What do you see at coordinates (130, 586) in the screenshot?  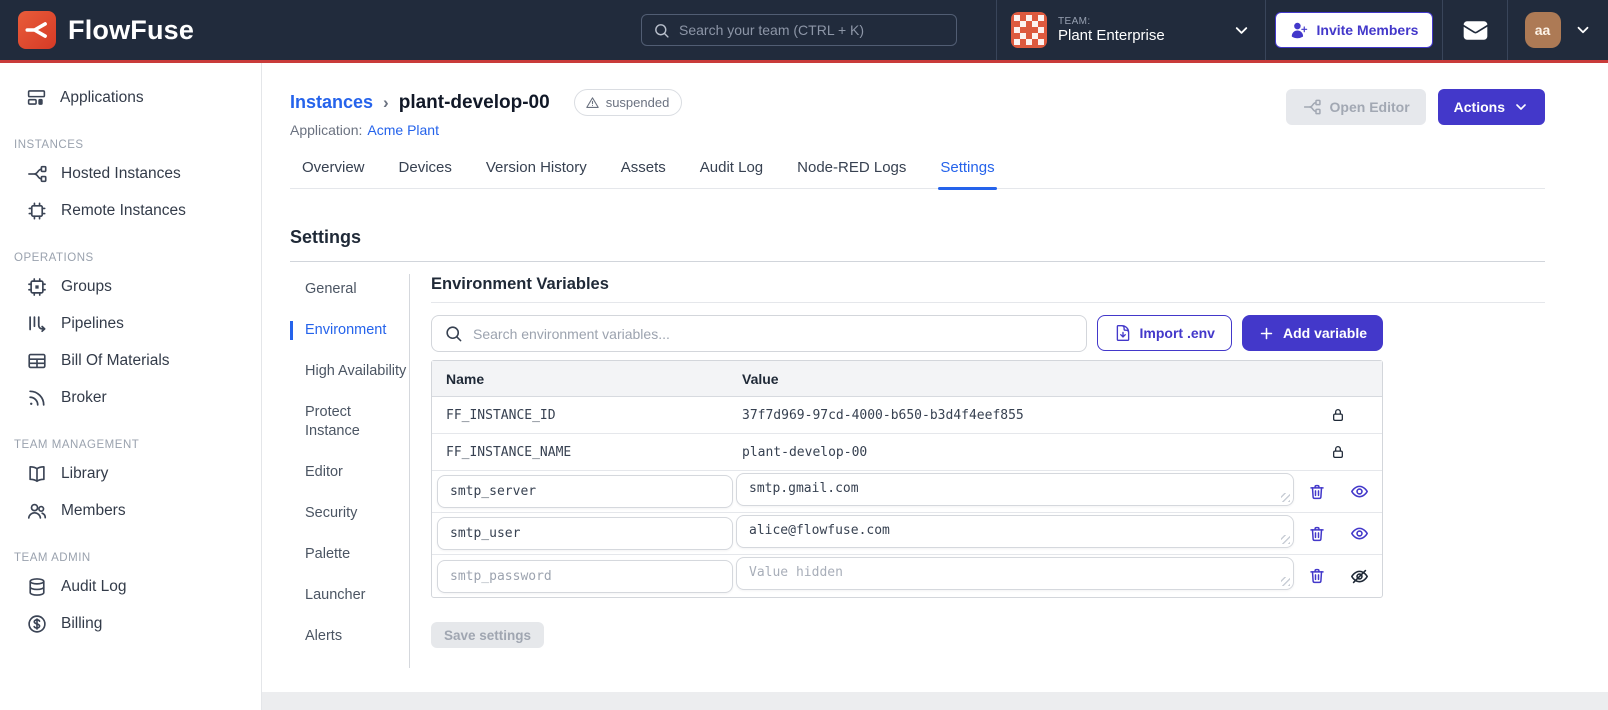 I see `sidebar-item-audit-log: Audit Log` at bounding box center [130, 586].